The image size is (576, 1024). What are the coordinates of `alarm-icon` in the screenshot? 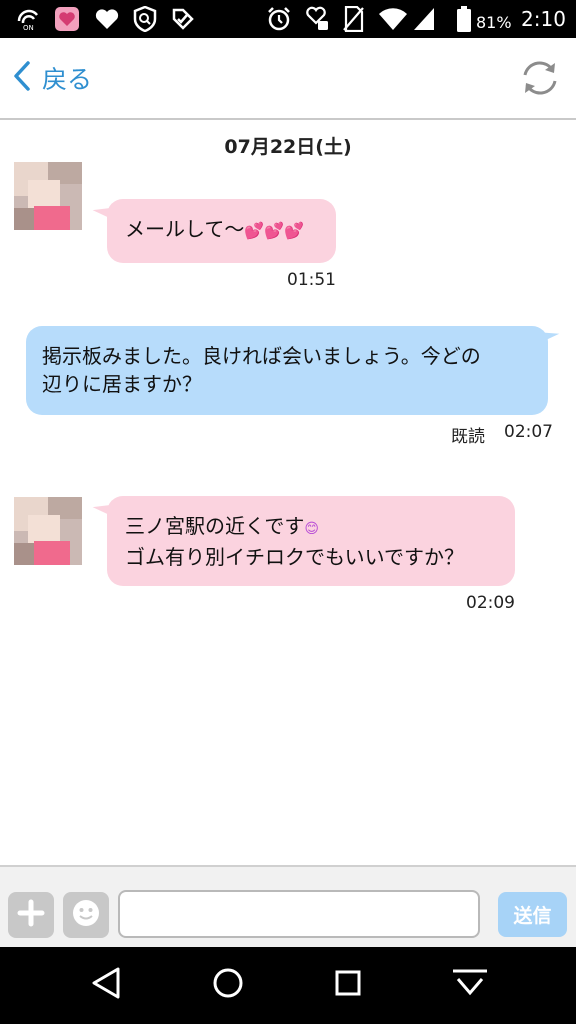 It's located at (279, 19).